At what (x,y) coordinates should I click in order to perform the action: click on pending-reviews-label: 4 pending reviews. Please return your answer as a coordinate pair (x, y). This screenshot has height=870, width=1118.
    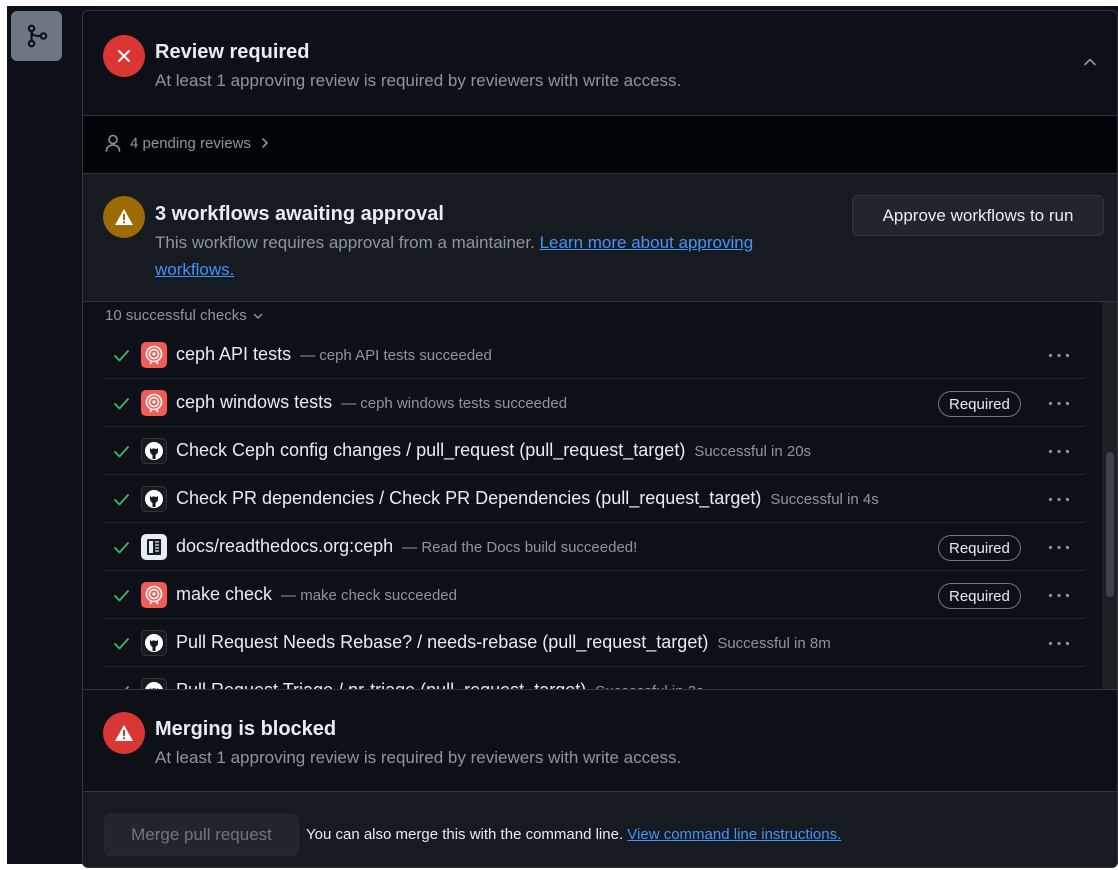
    Looking at the image, I should click on (190, 143).